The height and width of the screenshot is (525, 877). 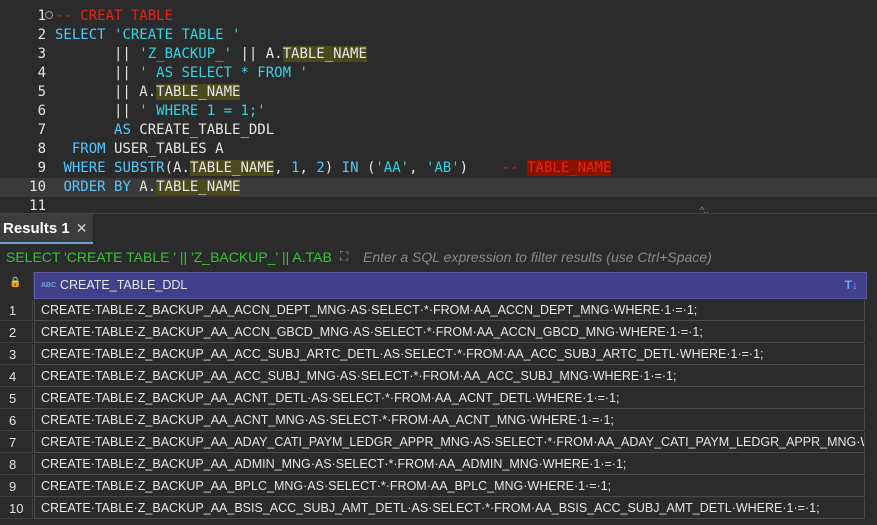 What do you see at coordinates (438, 187) in the screenshot?
I see `code-line: 10 ORDER BY A.TABLE_NAME` at bounding box center [438, 187].